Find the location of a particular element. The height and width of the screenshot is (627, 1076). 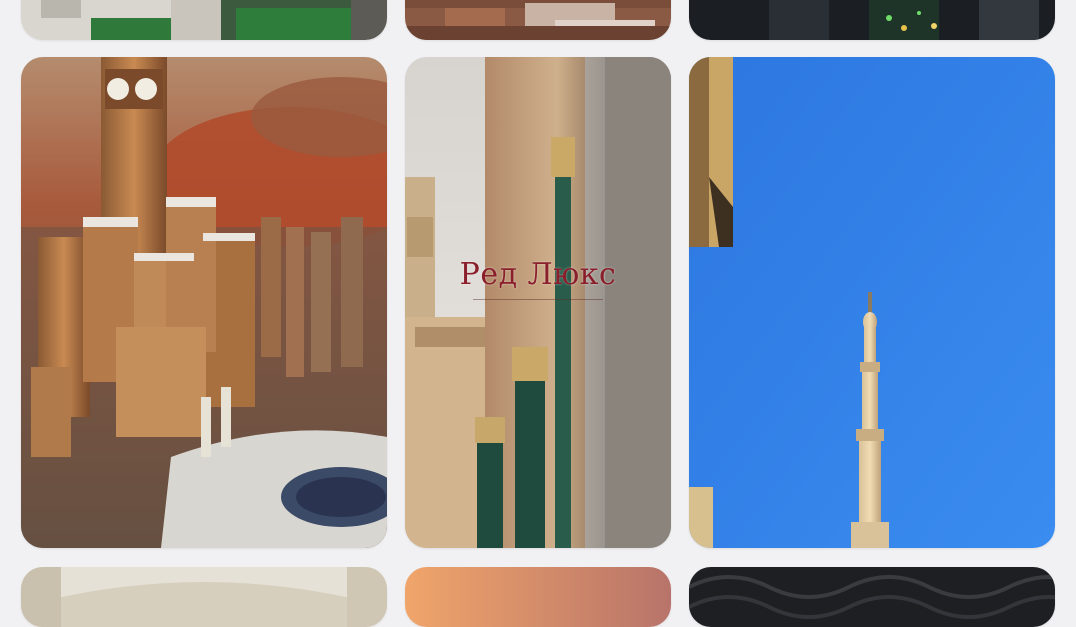

gallery-tile-ceiling-arch is located at coordinates (204, 597).